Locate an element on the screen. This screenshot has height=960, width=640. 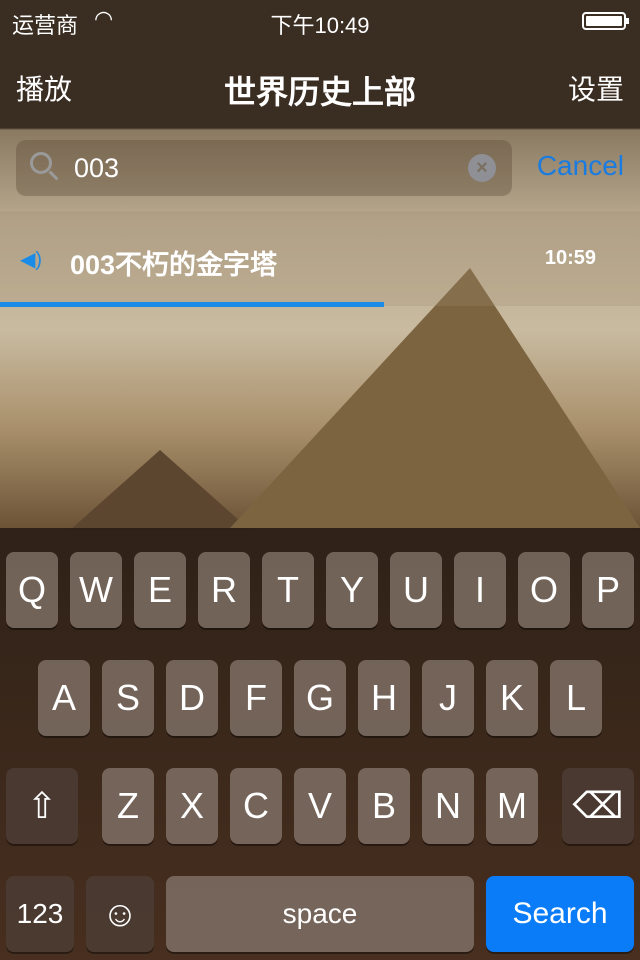
key-m: M is located at coordinates (512, 806).